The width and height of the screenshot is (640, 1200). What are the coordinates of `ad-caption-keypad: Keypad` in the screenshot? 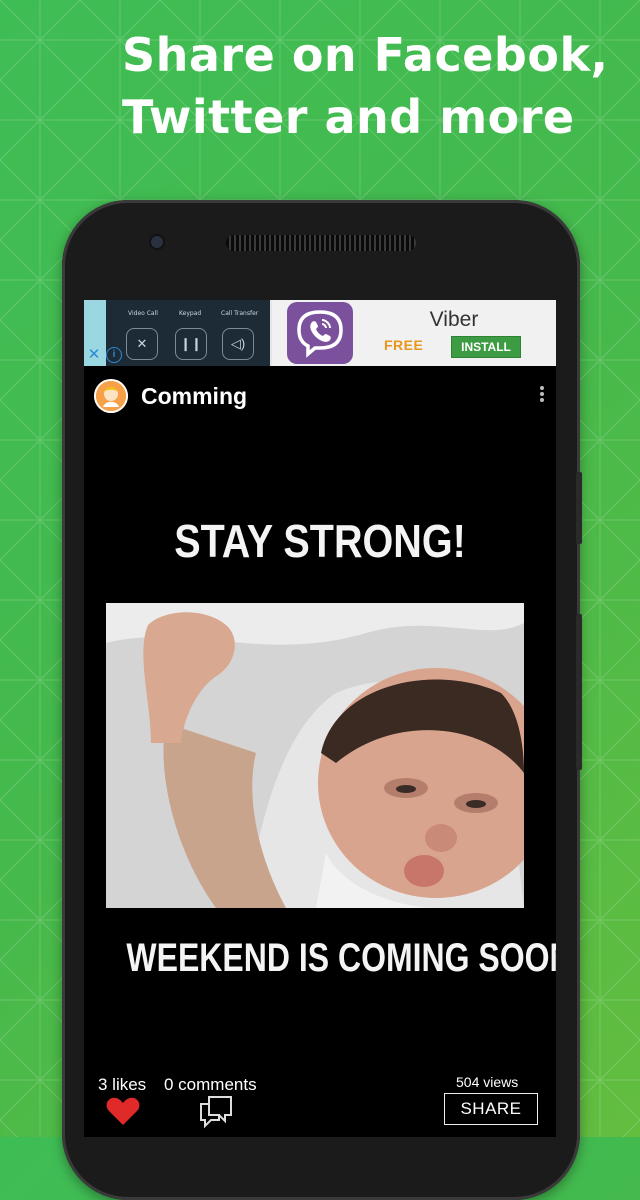 It's located at (190, 313).